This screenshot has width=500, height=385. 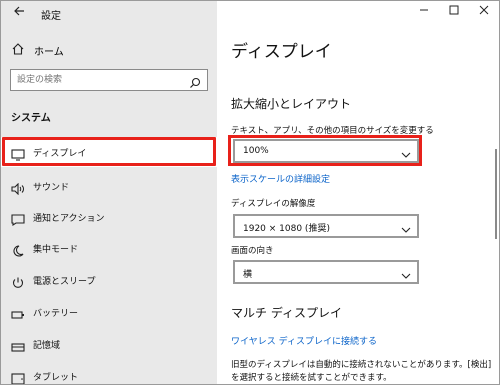 I want to click on scale-layout-heading: 拡大縮小とレイアウト, so click(x=291, y=104).